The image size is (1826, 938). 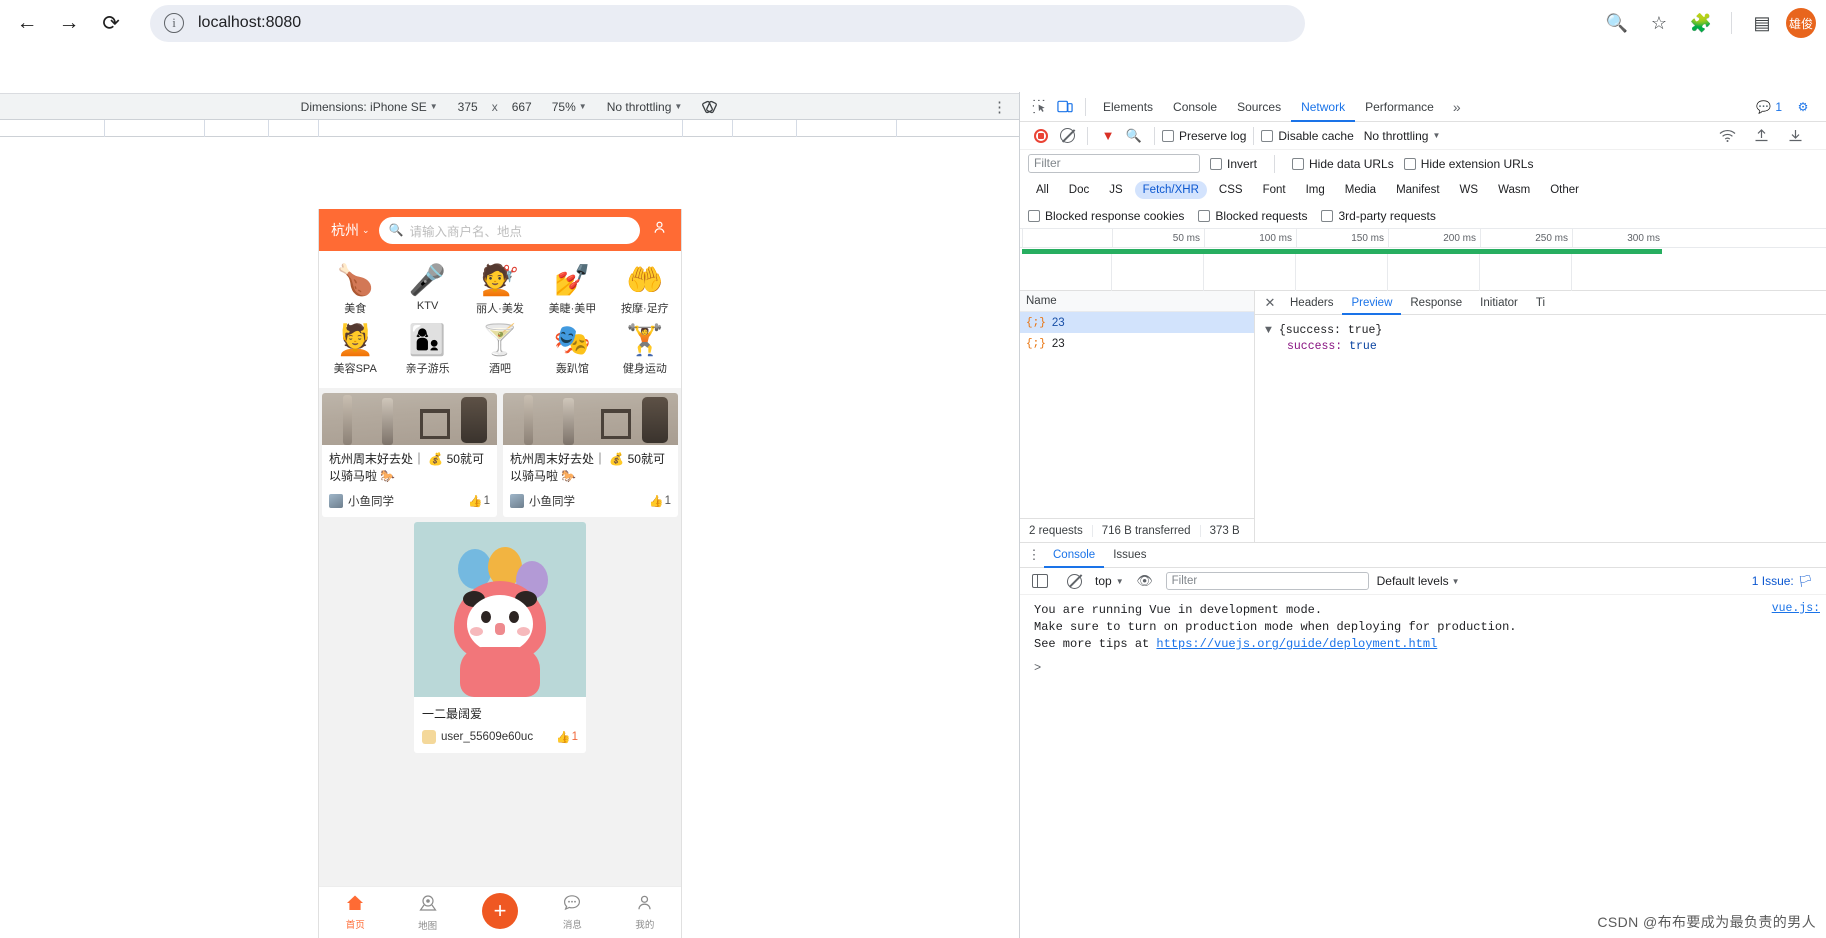 I want to click on disable-cache-checkbox: Disable cache, so click(x=1307, y=136).